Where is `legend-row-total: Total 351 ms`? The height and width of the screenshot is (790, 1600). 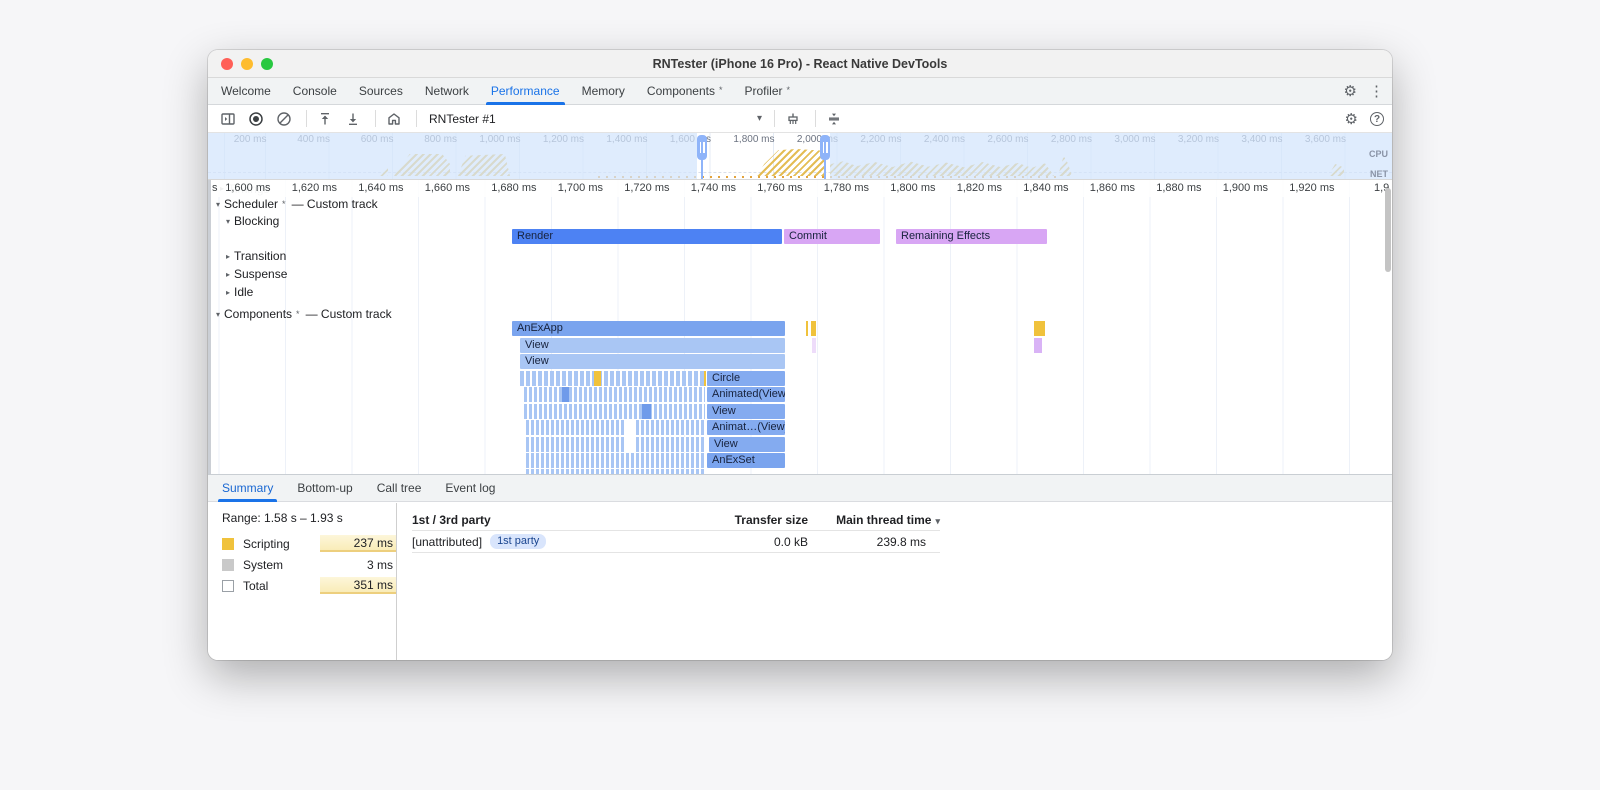
legend-row-total: Total 351 ms is located at coordinates (309, 585).